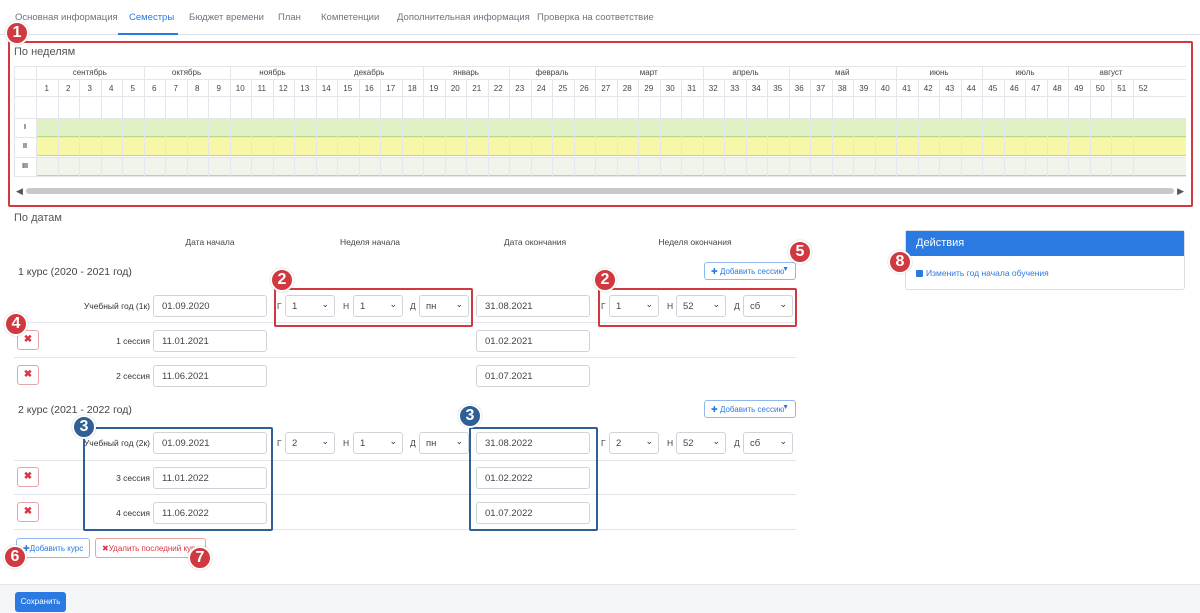 The height and width of the screenshot is (613, 1200). Describe the element at coordinates (405, 357) in the screenshot. I see `row-divider` at that location.